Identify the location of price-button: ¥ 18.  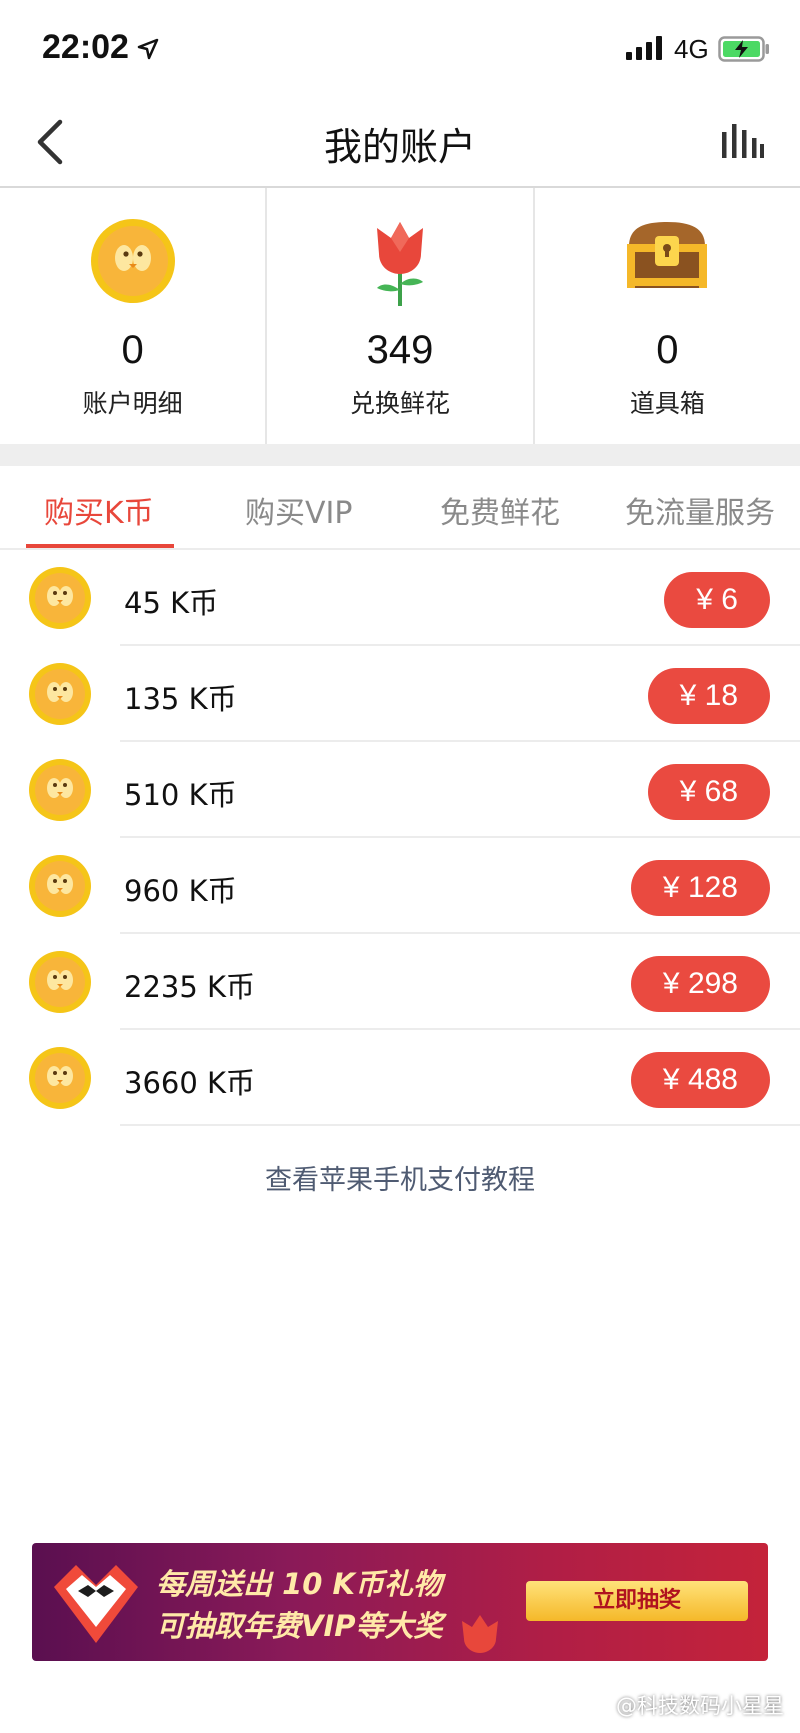
(708, 696).